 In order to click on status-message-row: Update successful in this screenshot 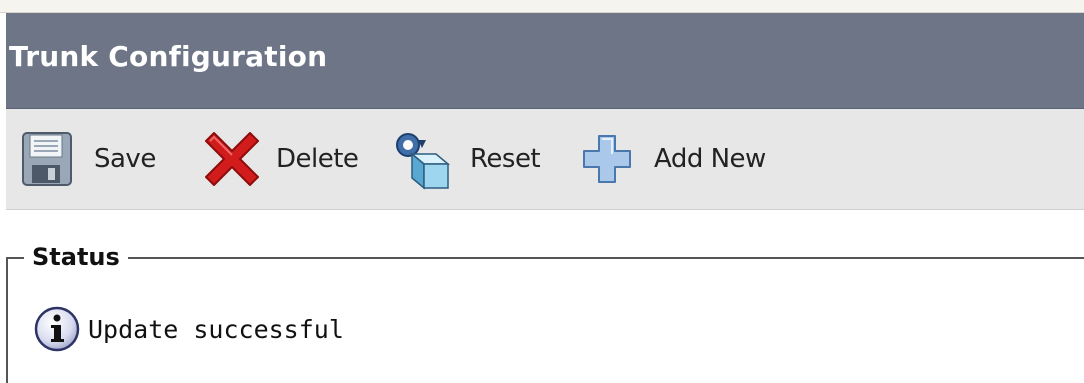, I will do `click(189, 329)`.